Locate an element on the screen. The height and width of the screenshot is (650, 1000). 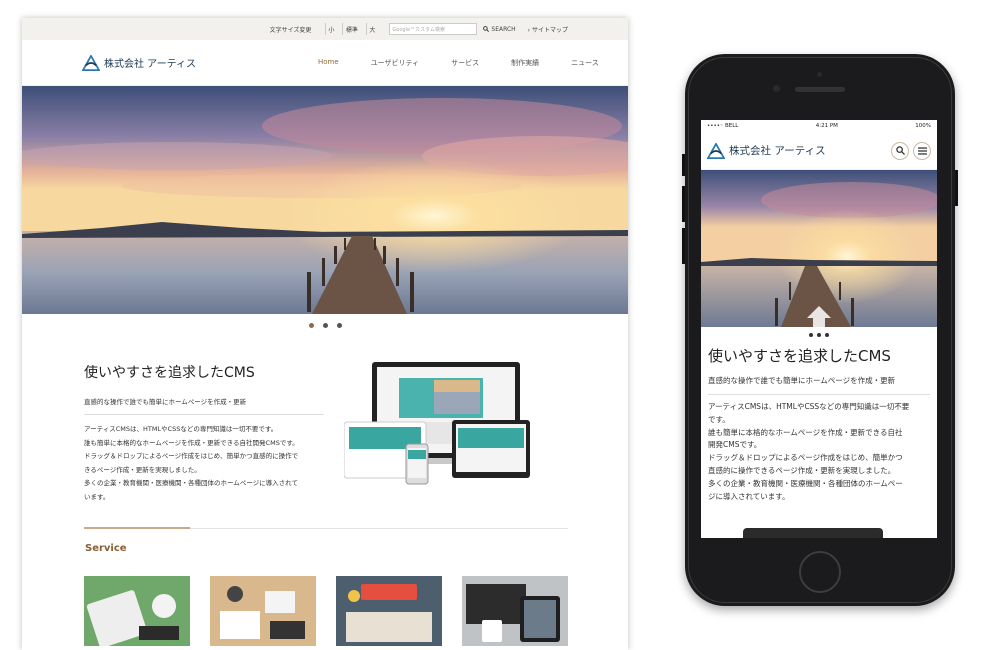
intro-line: です。 is located at coordinates (719, 419).